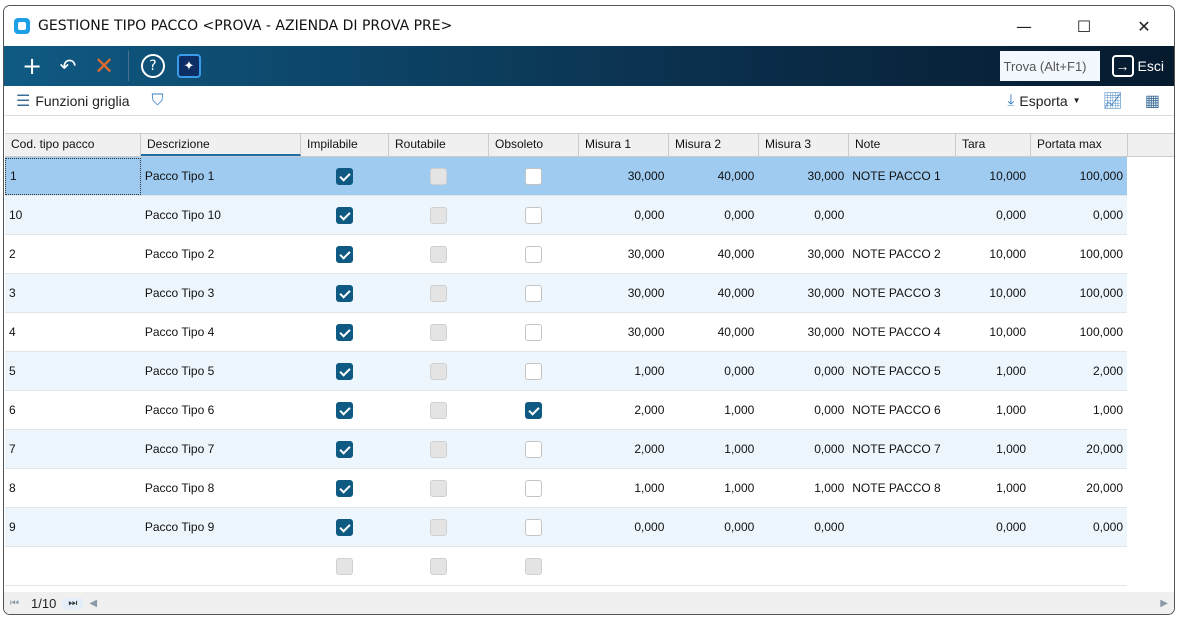 Image resolution: width=1178 pixels, height=619 pixels. I want to click on grid-layout-icon: ▦, so click(1152, 101).